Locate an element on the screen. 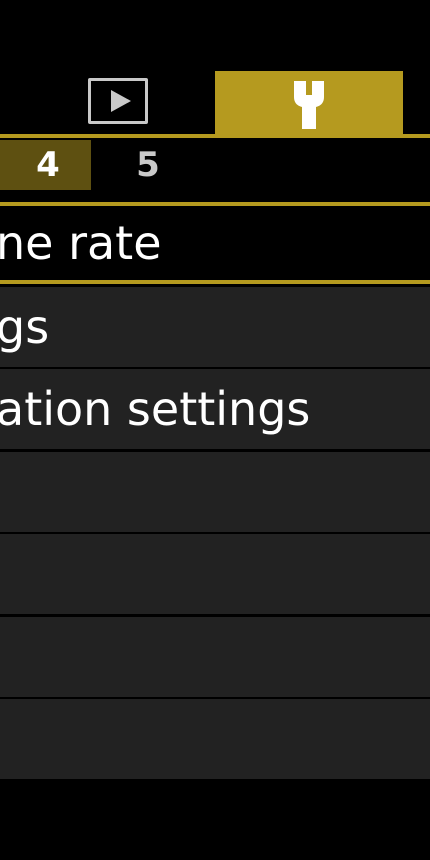  wrench-icon is located at coordinates (309, 105).